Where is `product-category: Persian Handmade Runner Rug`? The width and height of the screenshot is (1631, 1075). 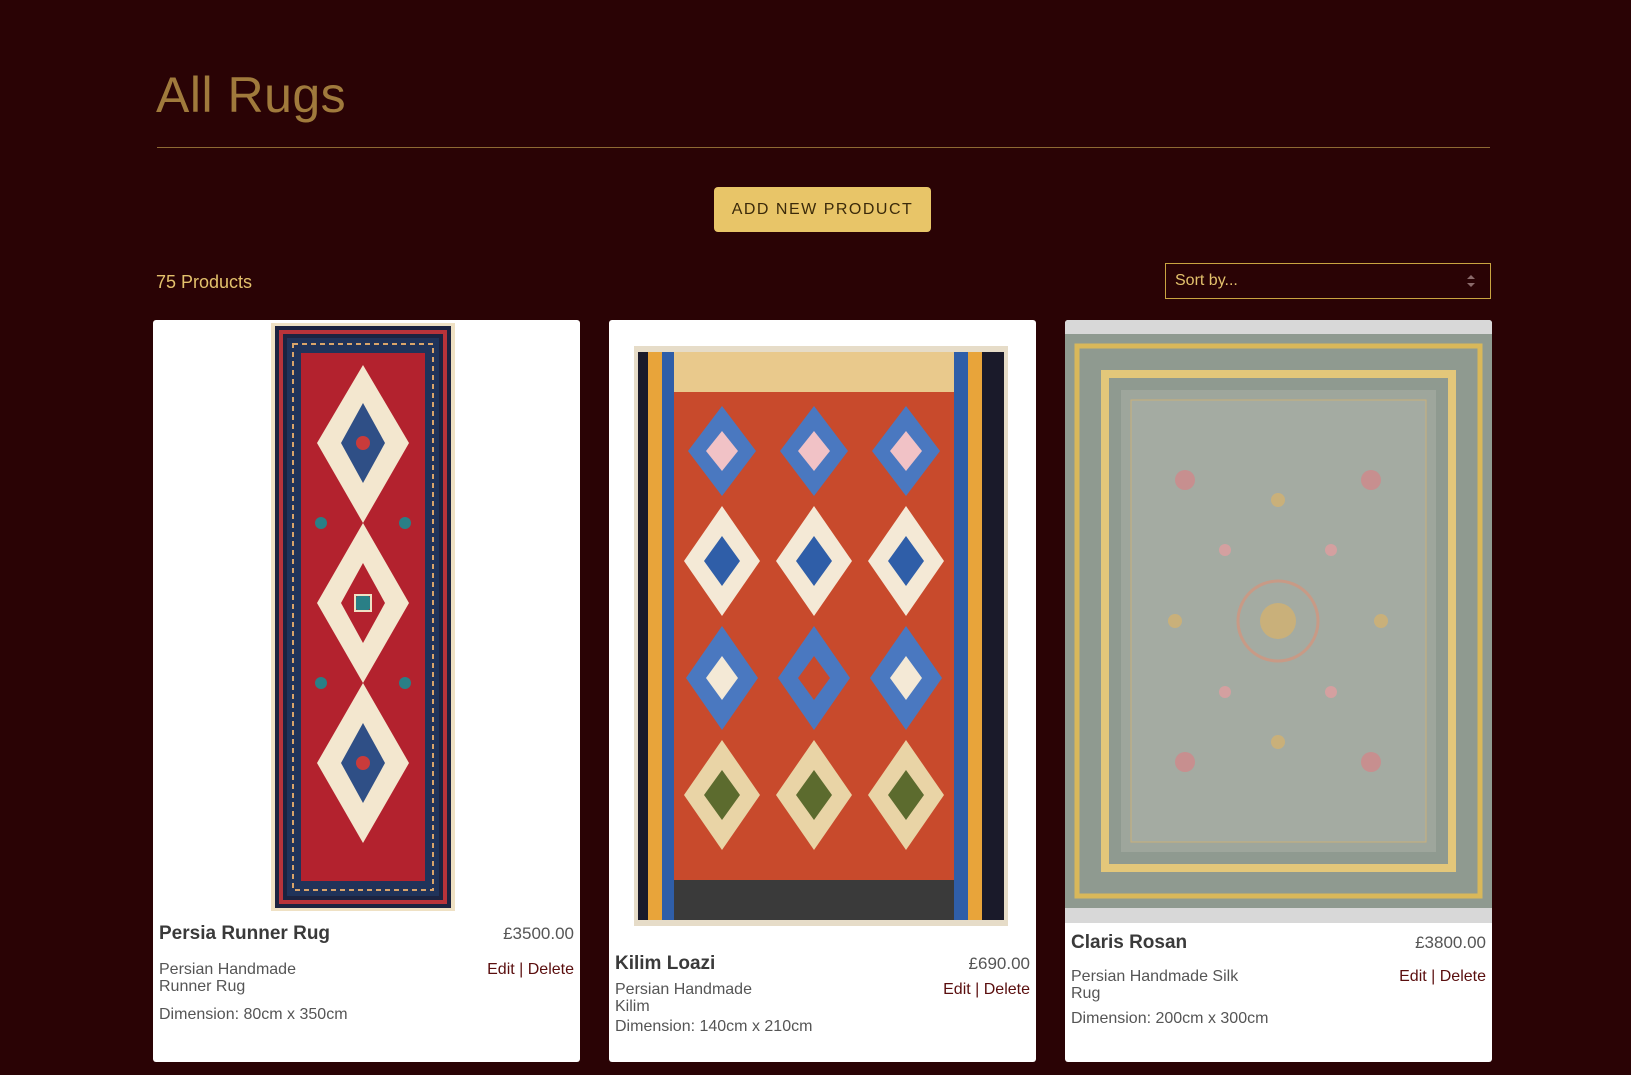
product-category: Persian Handmade Runner Rug is located at coordinates (227, 978).